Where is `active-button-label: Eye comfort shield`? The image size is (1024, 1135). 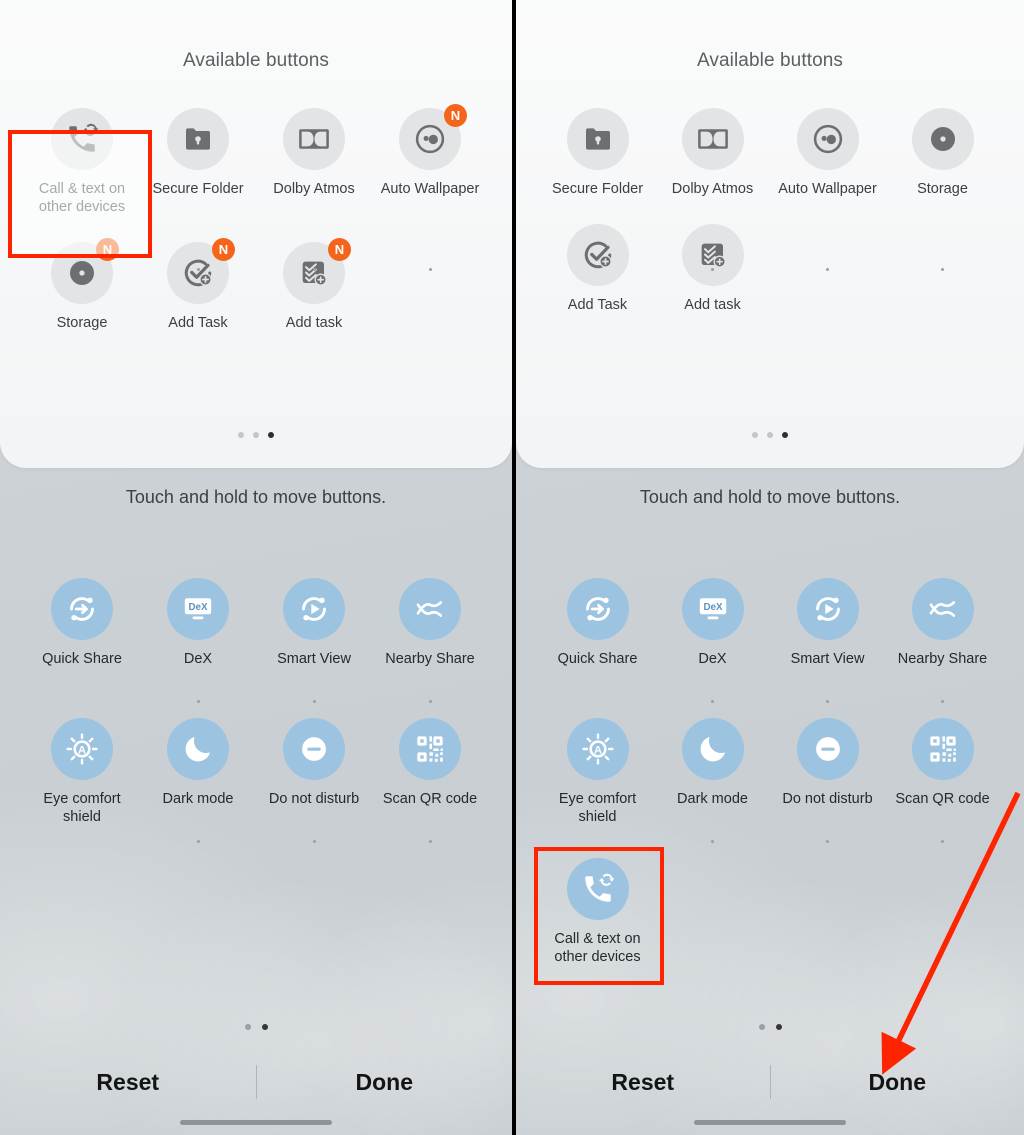
active-button-label: Eye comfort shield is located at coordinates (597, 808).